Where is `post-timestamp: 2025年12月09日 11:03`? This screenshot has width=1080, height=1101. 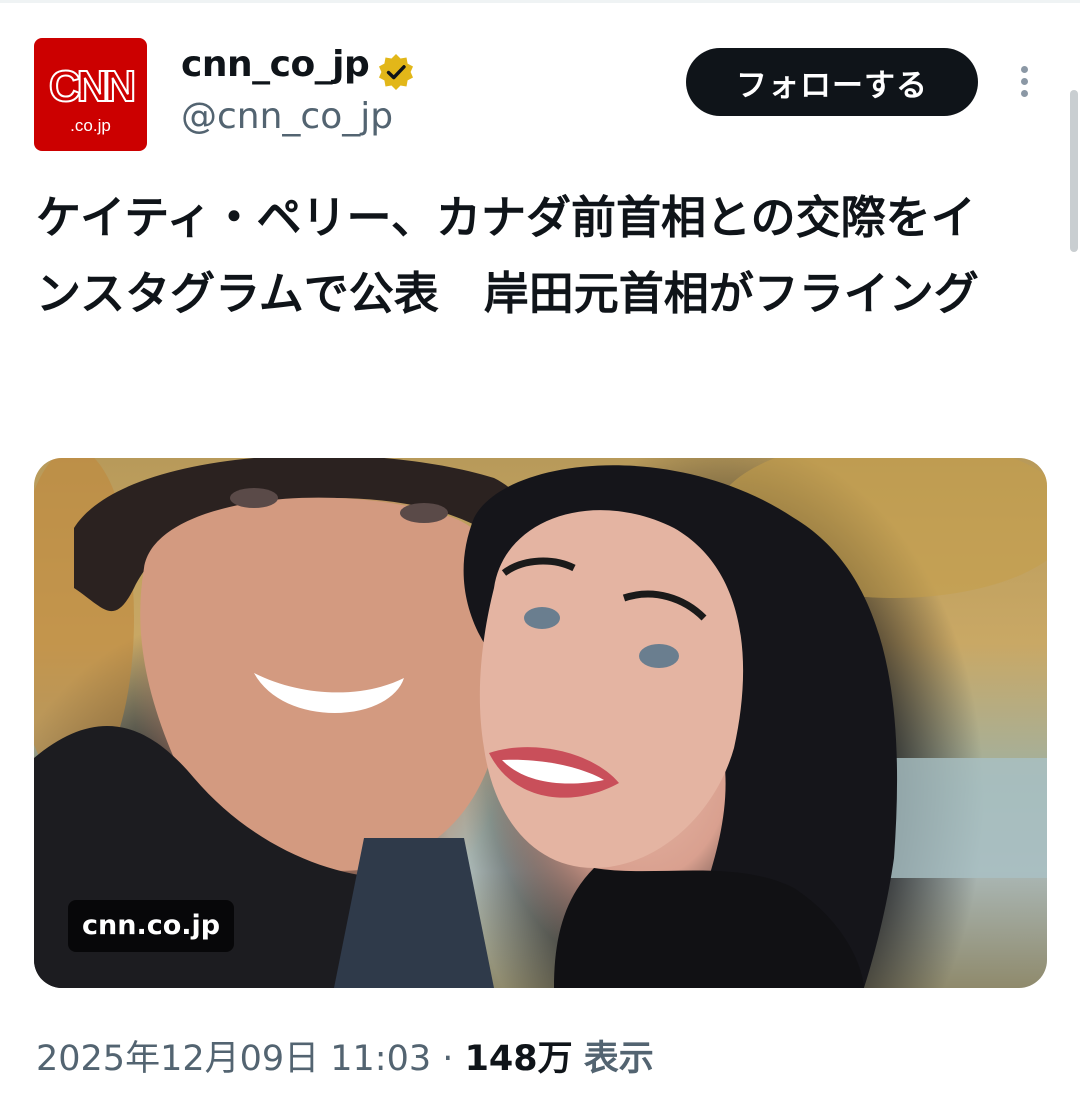 post-timestamp: 2025年12月09日 11:03 is located at coordinates (233, 1059).